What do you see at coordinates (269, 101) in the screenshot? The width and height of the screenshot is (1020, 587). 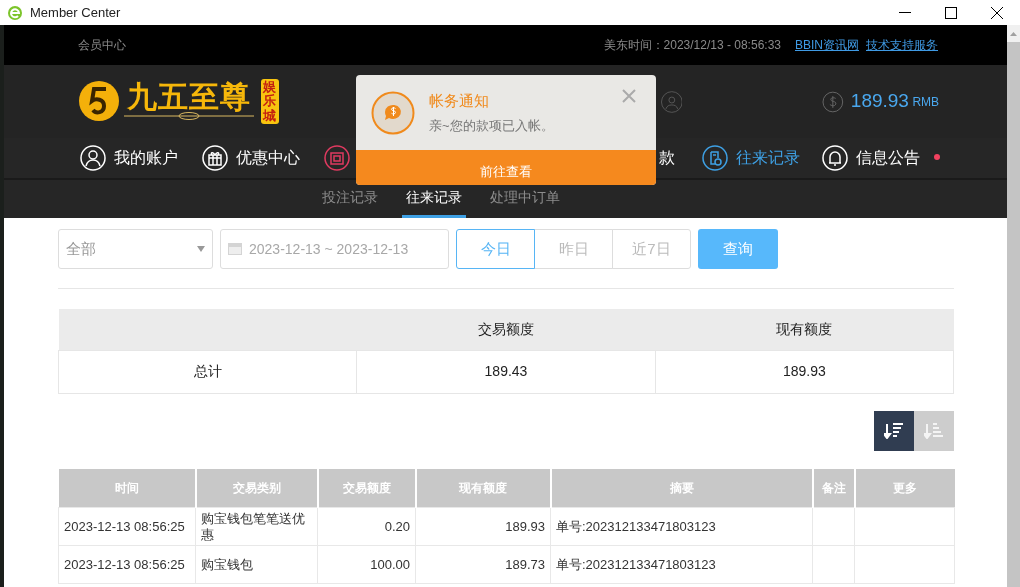 I see `logo-badge: 娱乐城` at bounding box center [269, 101].